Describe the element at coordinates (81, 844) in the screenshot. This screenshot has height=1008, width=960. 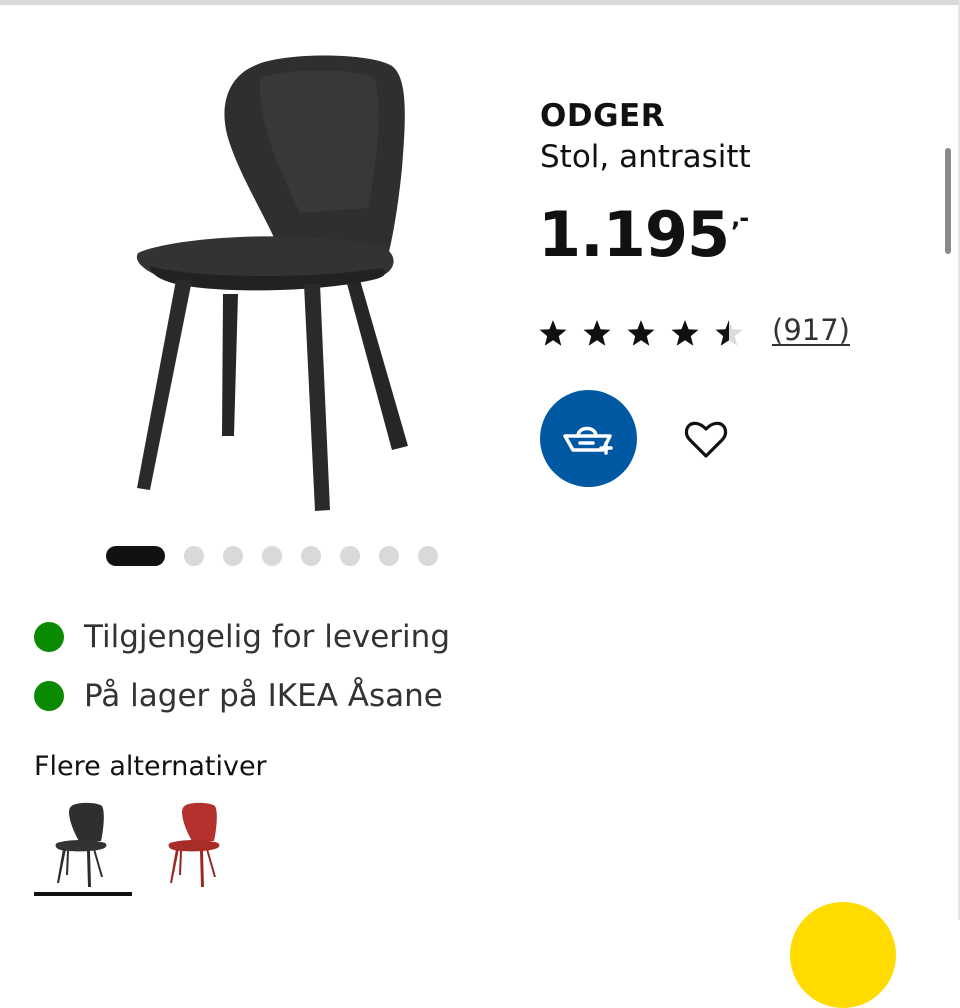
I see `chair-thumbnail-black` at that location.